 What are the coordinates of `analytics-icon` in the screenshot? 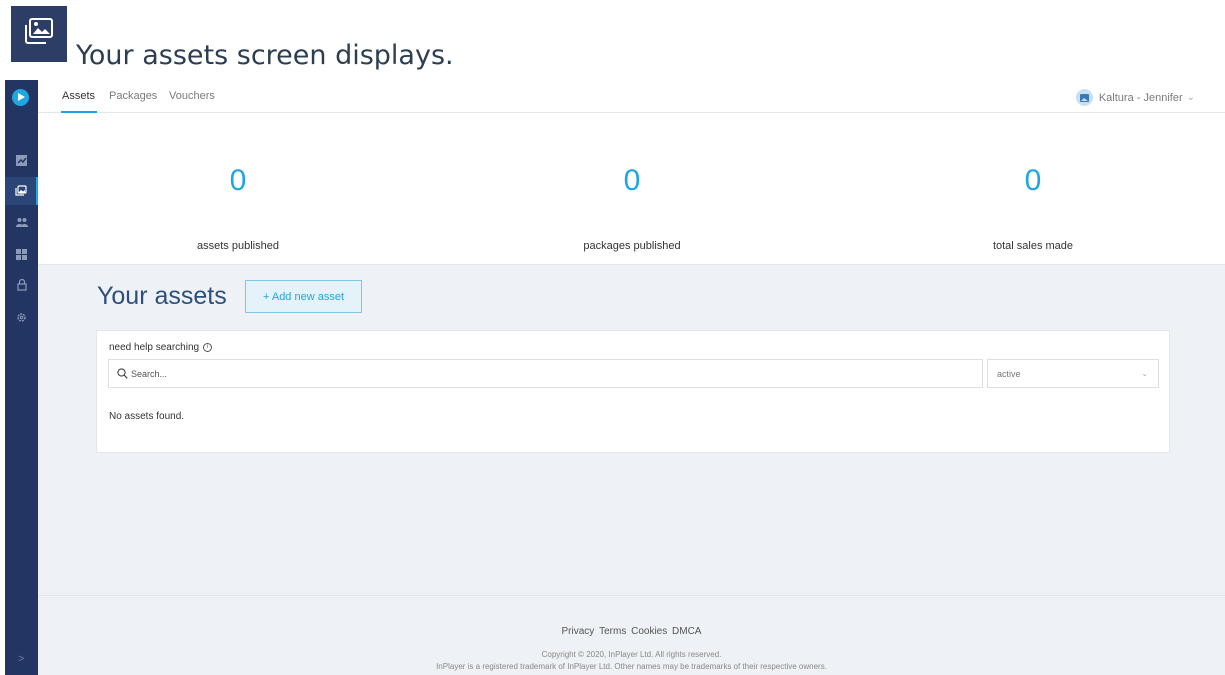 It's located at (21, 160).